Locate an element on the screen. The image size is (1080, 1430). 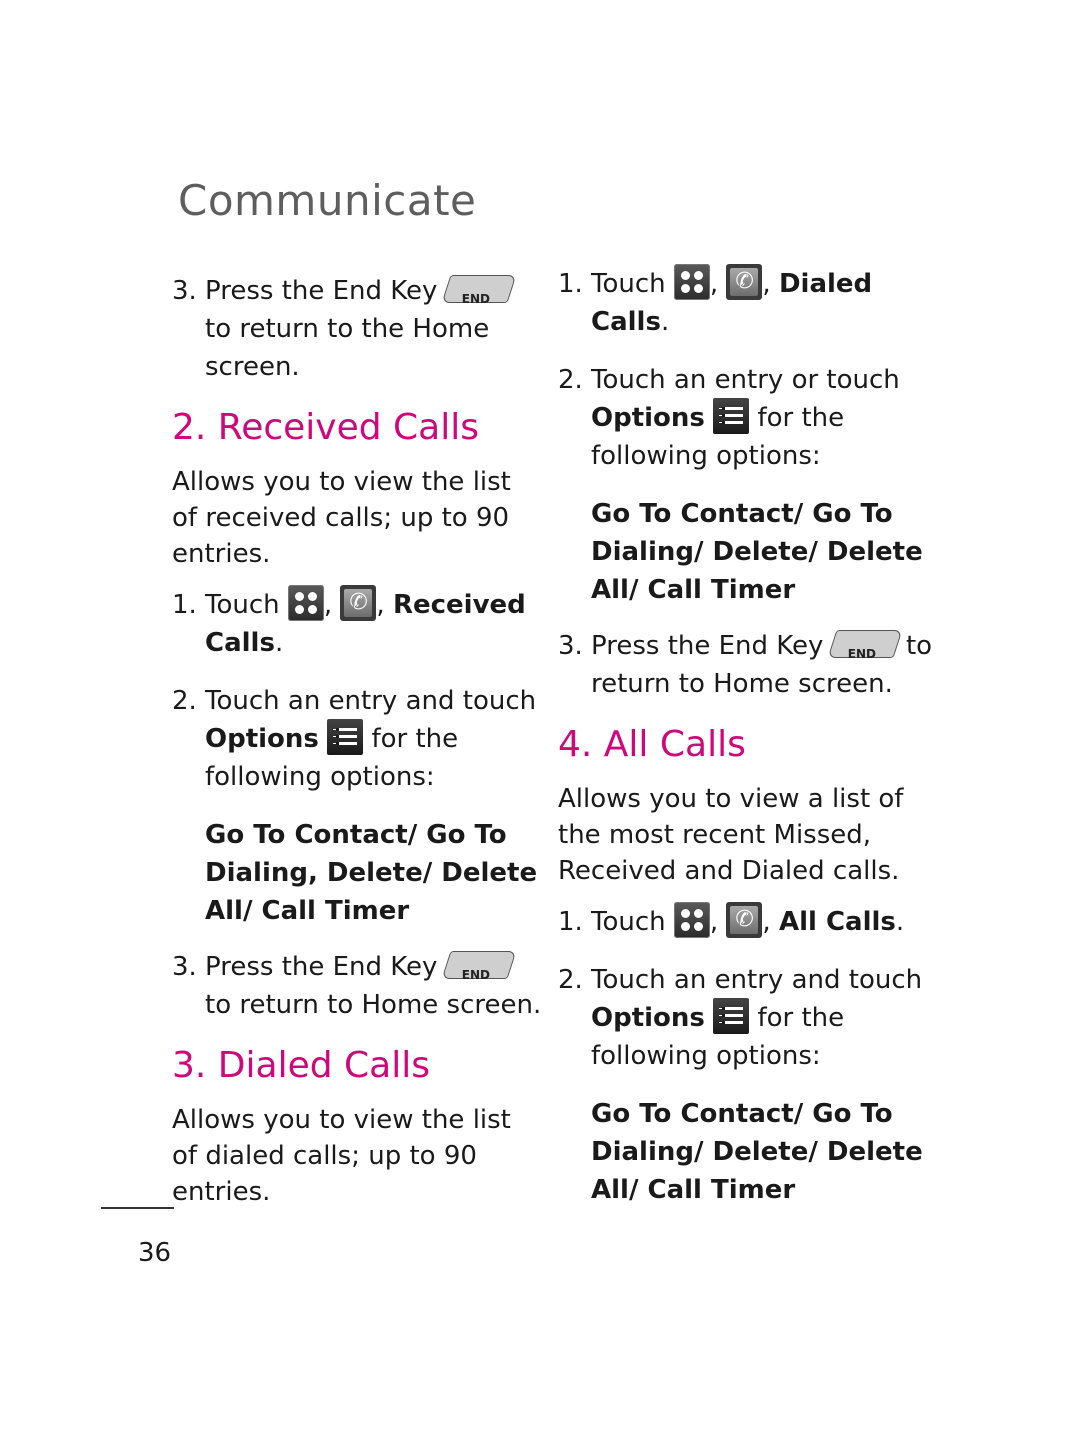
step-text: to return to Home screen. is located at coordinates (373, 1005).